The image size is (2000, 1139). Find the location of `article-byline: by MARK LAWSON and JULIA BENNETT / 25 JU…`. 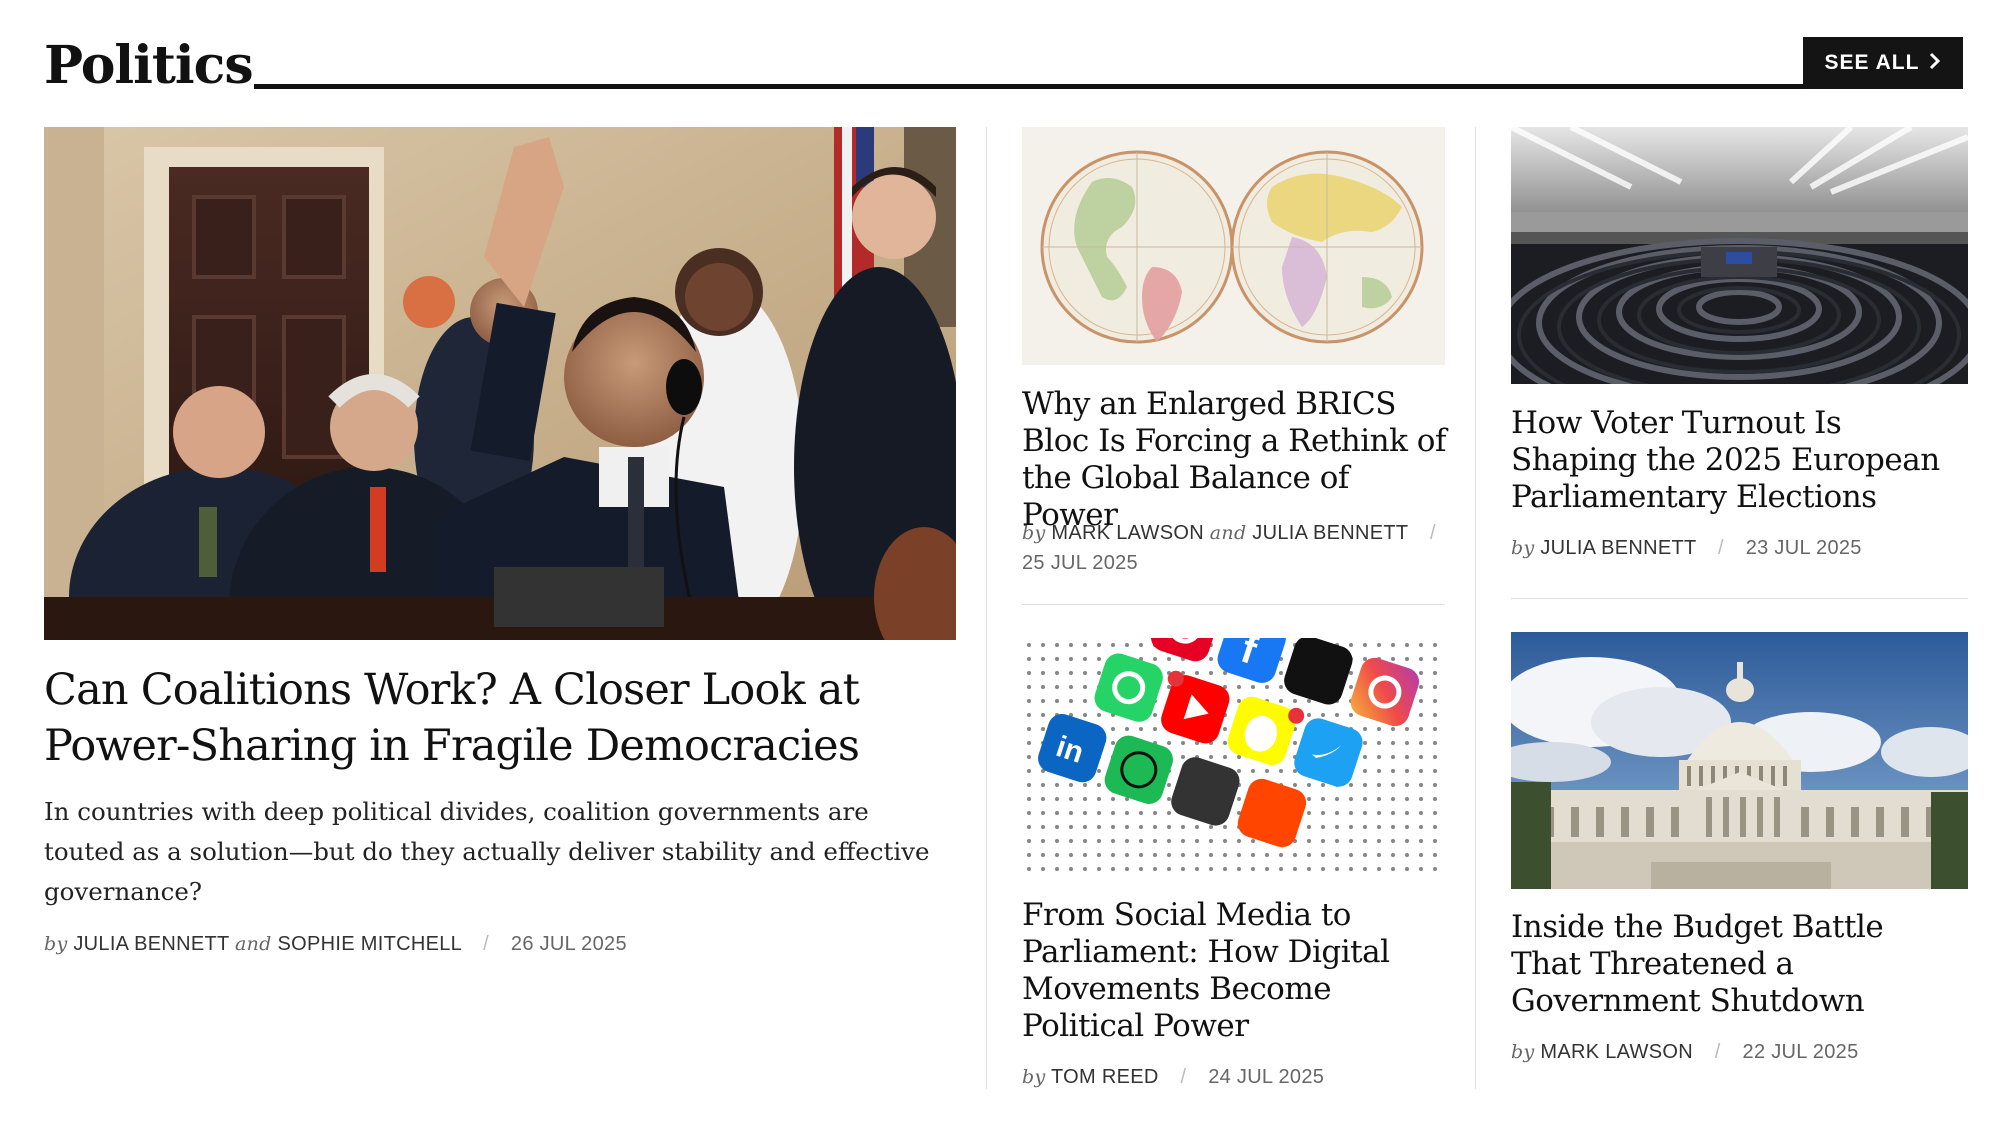

article-byline: by MARK LAWSON and JULIA BENNETT / 25 JU… is located at coordinates (1237, 548).